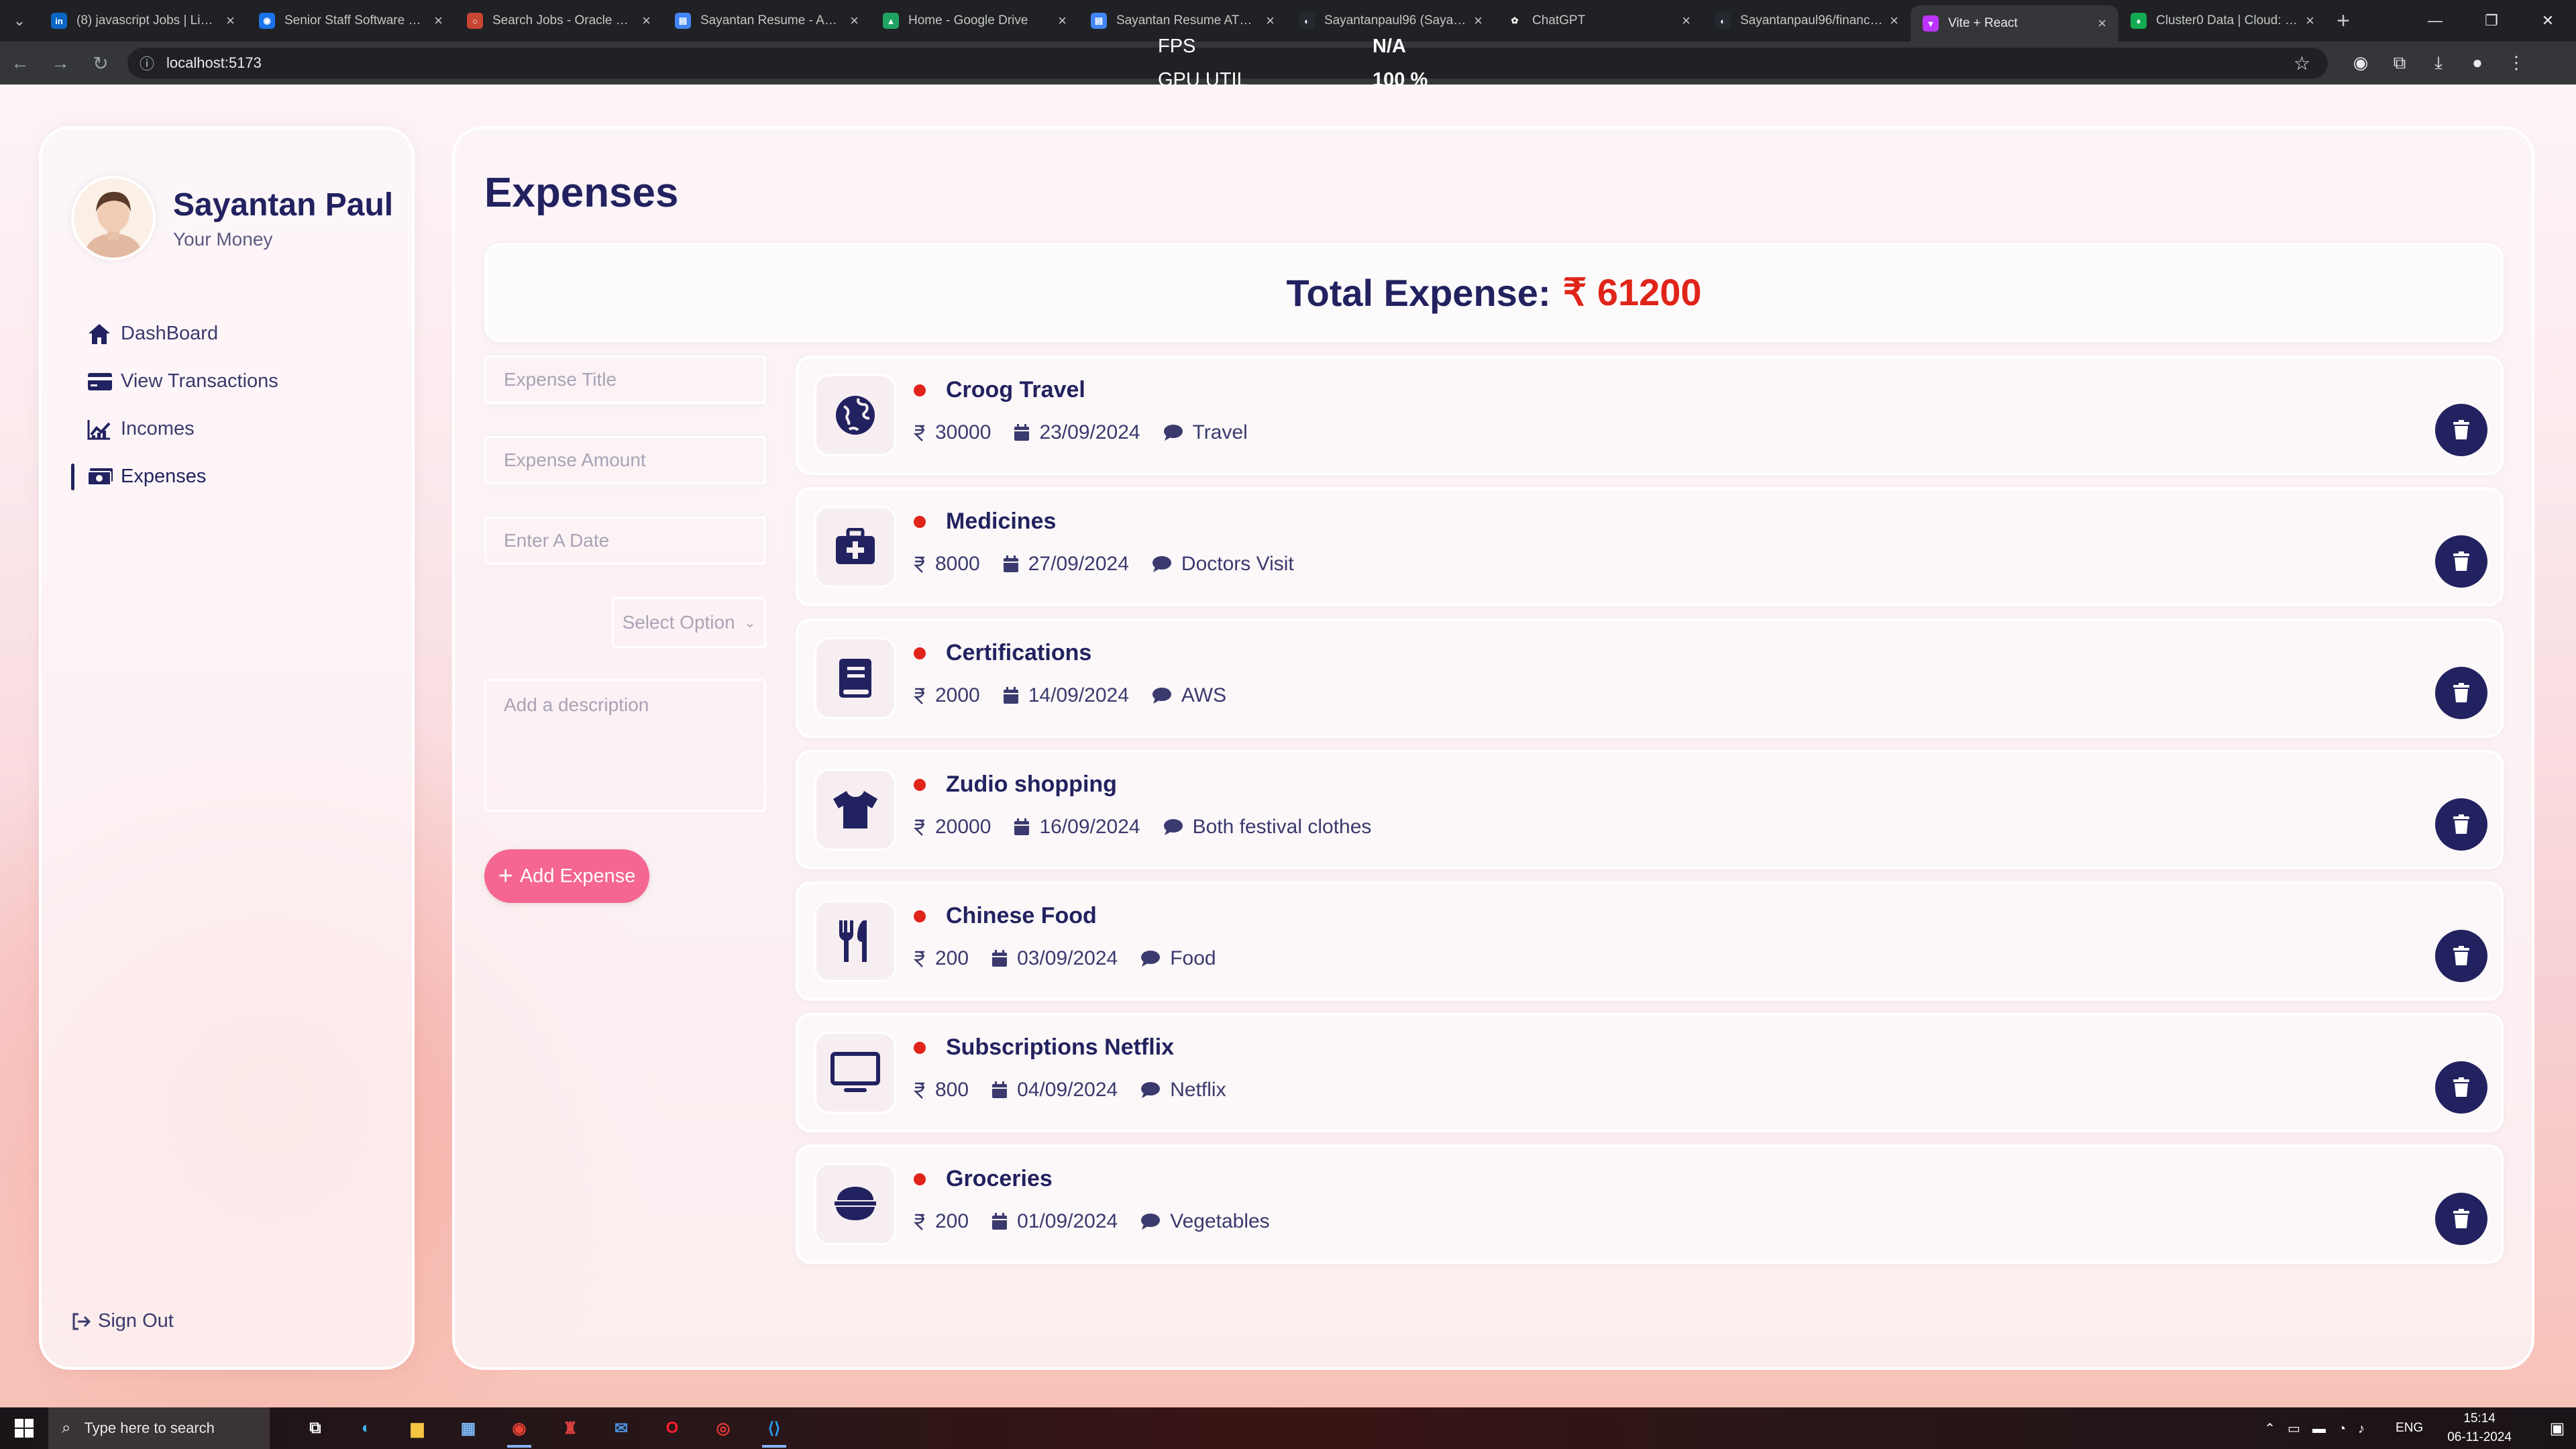 The image size is (2576, 1449). What do you see at coordinates (1418, 292) in the screenshot?
I see `total-expense-label: Total Expense:` at bounding box center [1418, 292].